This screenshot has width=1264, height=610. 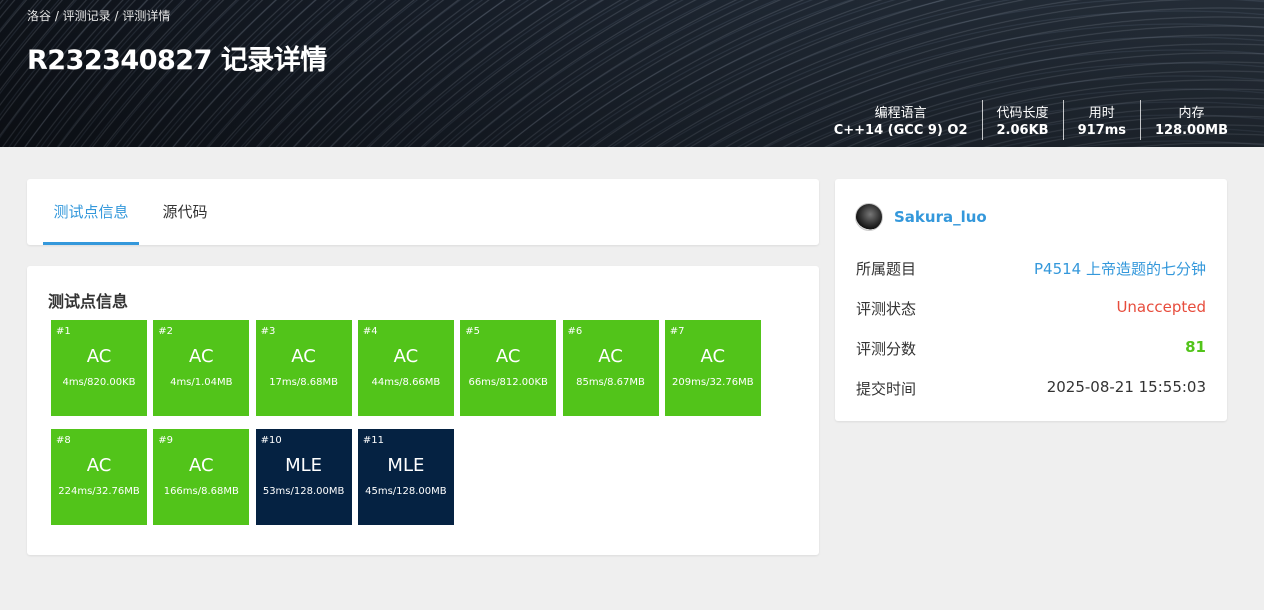 I want to click on stat-value: 128.00MB, so click(x=1191, y=130).